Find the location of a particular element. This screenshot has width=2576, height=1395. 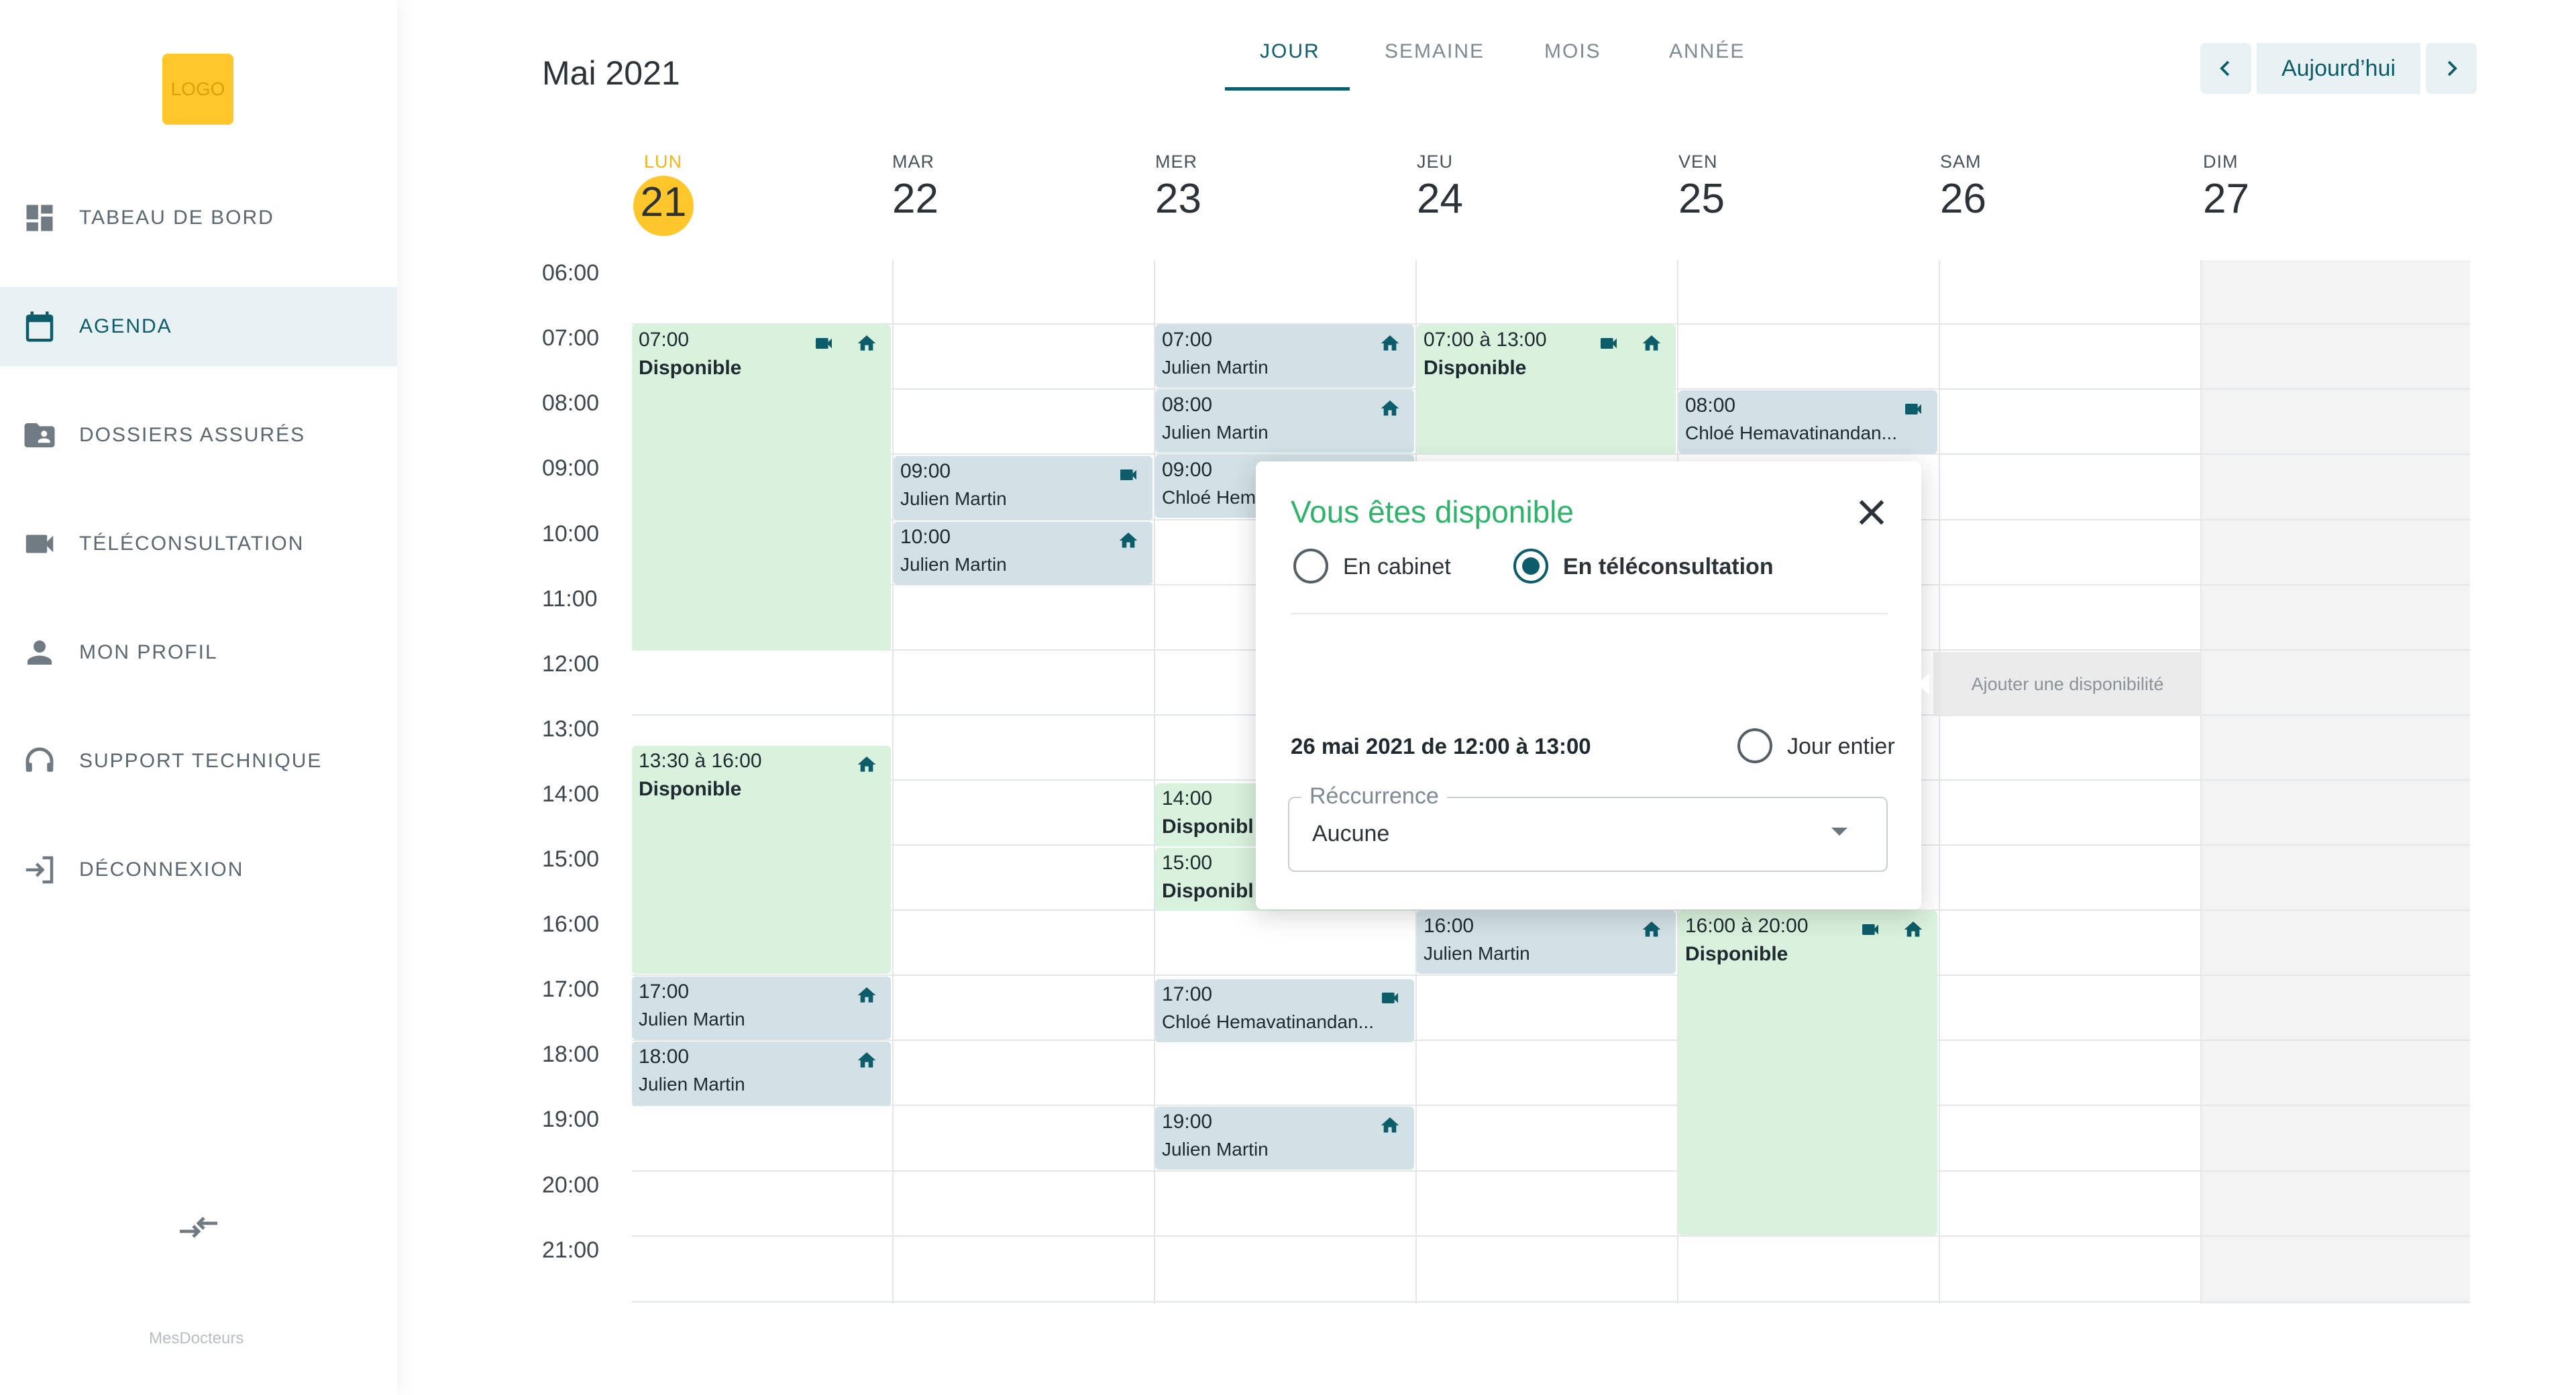

radio-all-day is located at coordinates (1754, 745).